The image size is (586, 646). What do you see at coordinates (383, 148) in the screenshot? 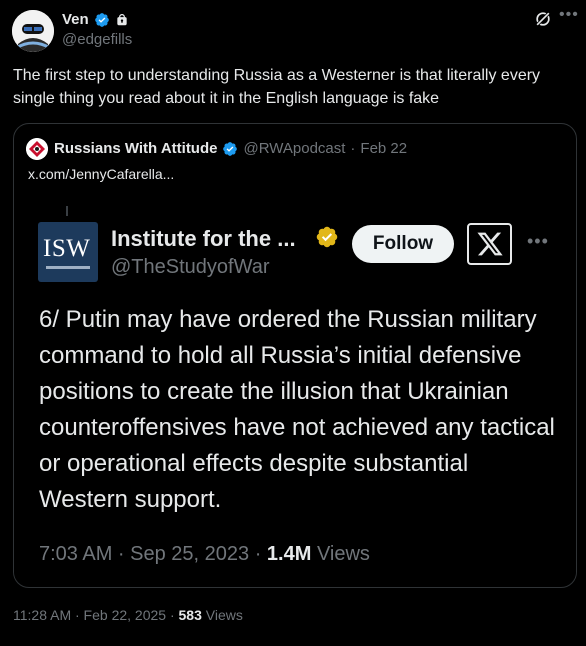
I see `quote-date: Feb 22` at bounding box center [383, 148].